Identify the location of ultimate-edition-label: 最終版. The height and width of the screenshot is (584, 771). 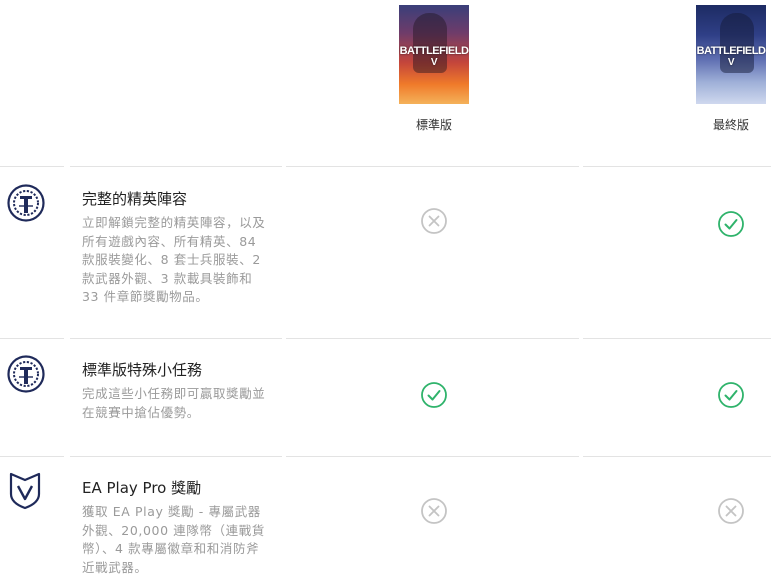
(730, 125).